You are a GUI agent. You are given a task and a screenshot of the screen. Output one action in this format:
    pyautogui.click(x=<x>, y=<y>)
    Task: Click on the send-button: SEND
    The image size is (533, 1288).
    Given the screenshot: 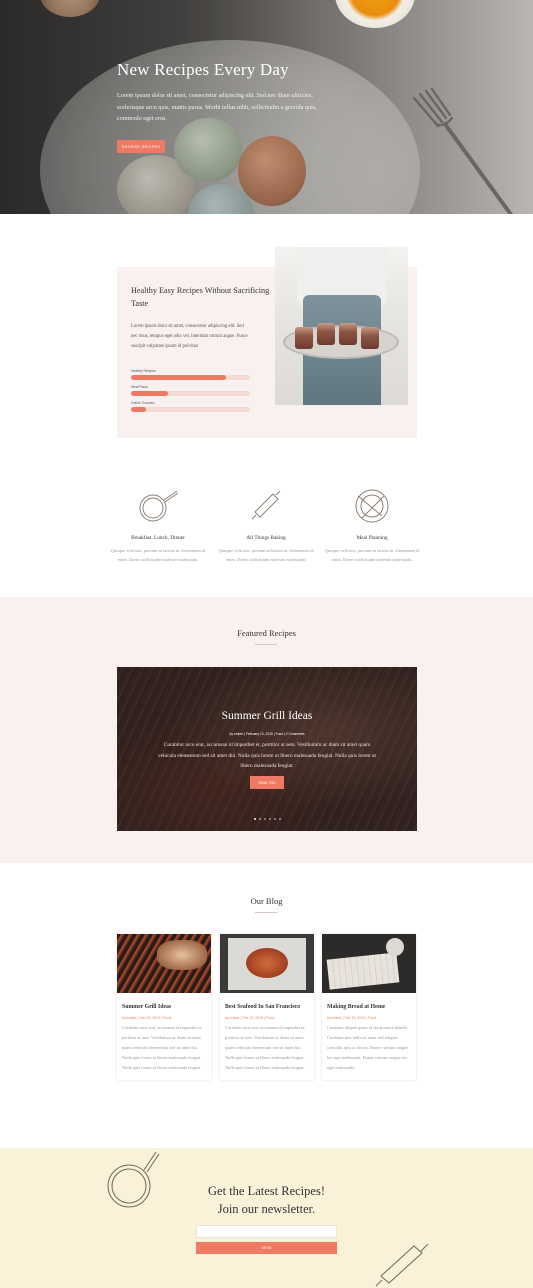 What is the action you would take?
    pyautogui.click(x=266, y=1248)
    